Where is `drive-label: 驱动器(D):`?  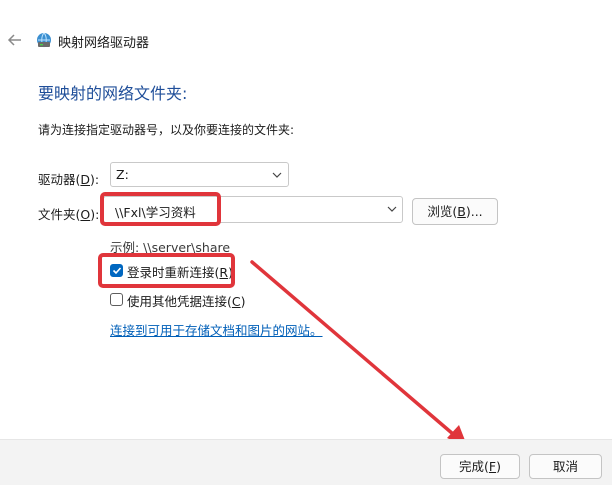 drive-label: 驱动器(D): is located at coordinates (69, 179).